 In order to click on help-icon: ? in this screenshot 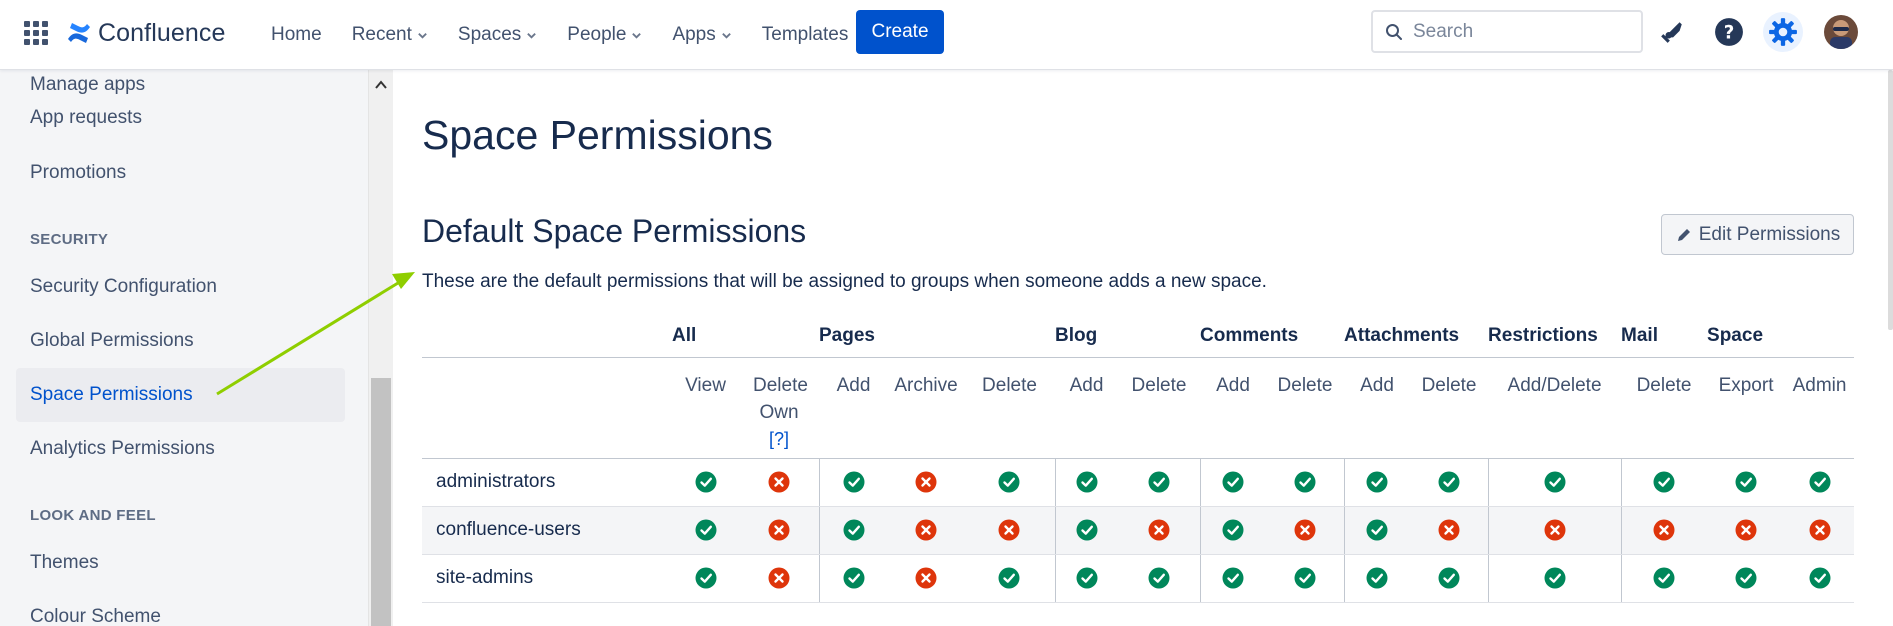, I will do `click(1729, 32)`.